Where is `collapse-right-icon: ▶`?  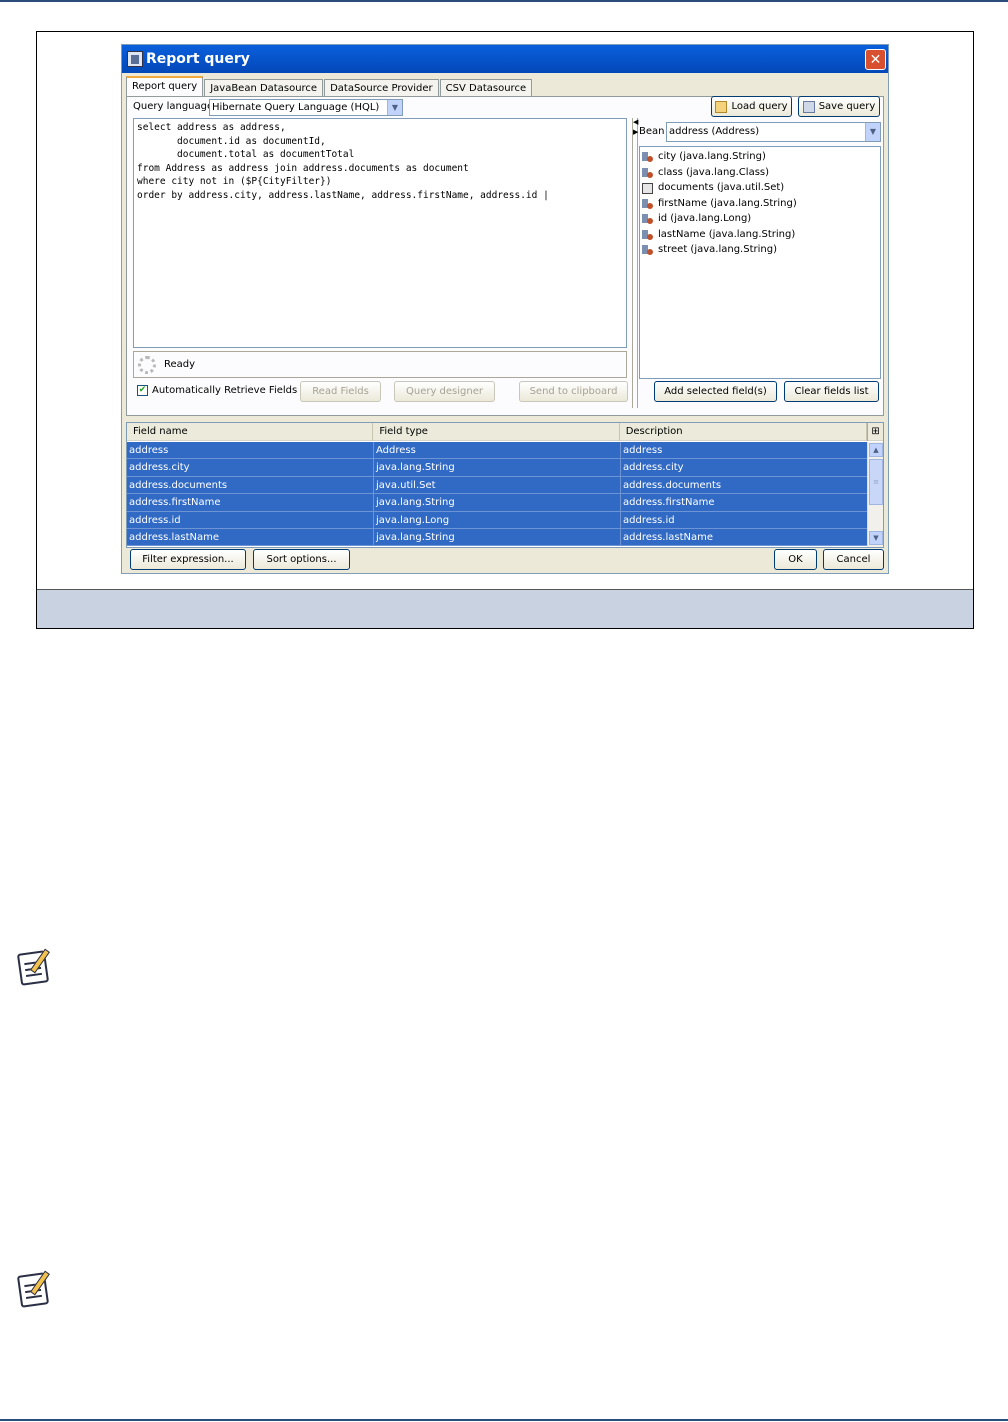
collapse-right-icon: ▶ is located at coordinates (635, 132).